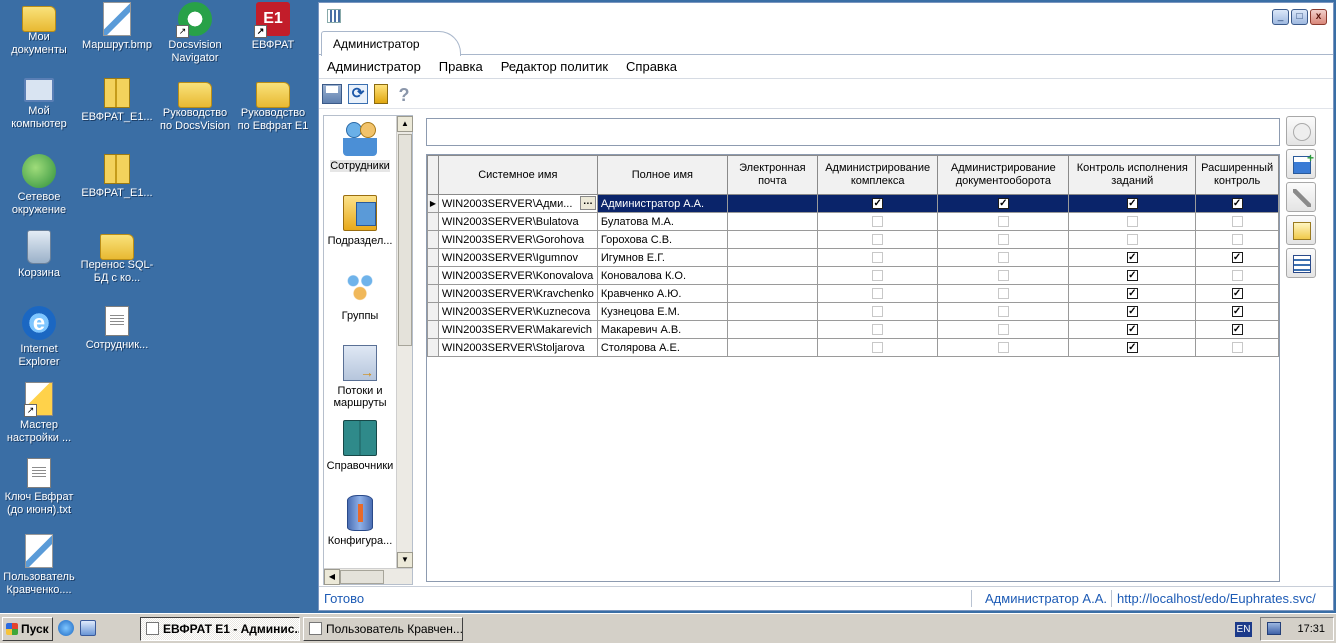  I want to click on menu-edit: Правка, so click(465, 66).